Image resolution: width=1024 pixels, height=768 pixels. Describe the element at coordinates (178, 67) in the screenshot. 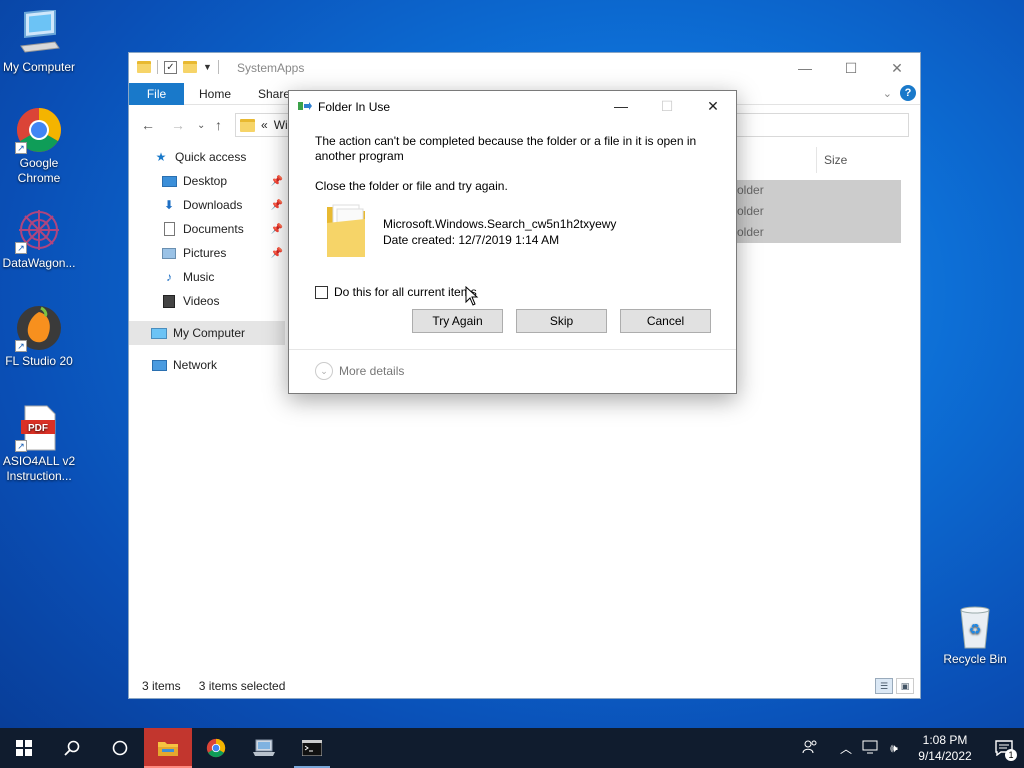

I see `quick-access-toolbar: ✓ ▼` at that location.